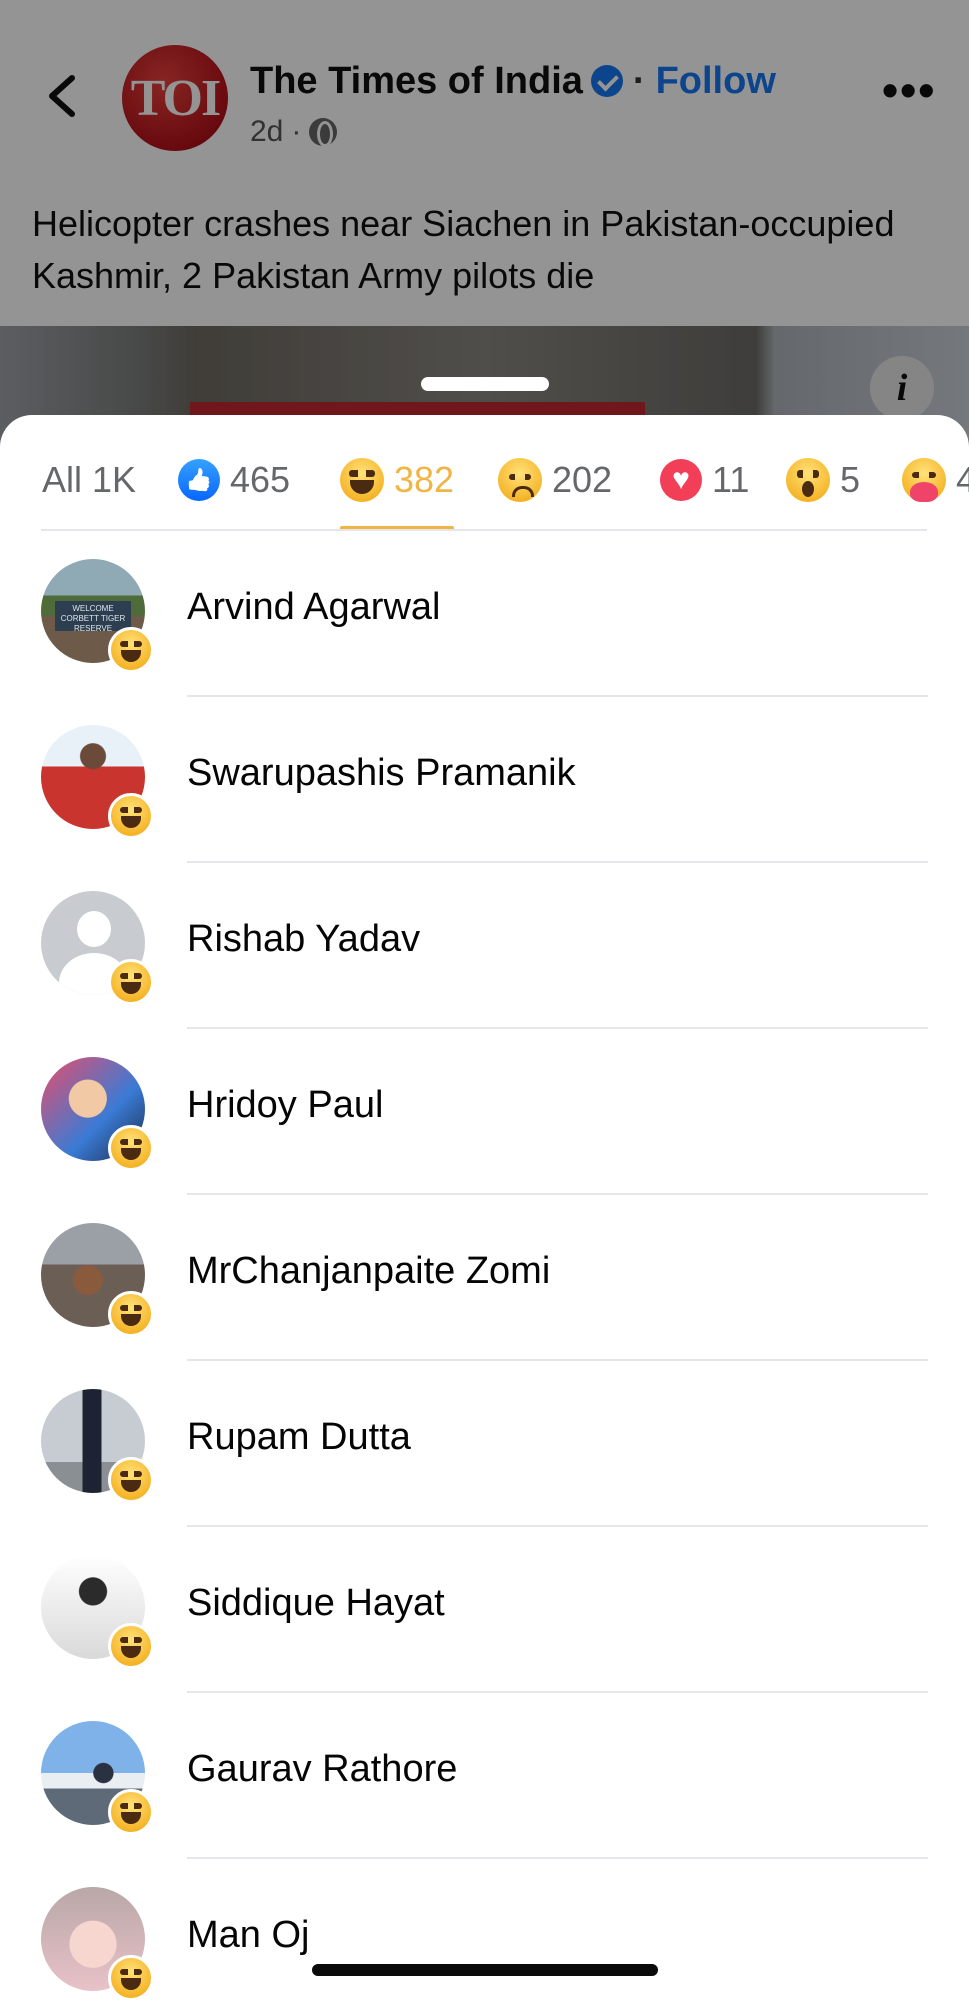 This screenshot has height=2000, width=969. What do you see at coordinates (260, 479) in the screenshot?
I see `tab-like-count: 465` at bounding box center [260, 479].